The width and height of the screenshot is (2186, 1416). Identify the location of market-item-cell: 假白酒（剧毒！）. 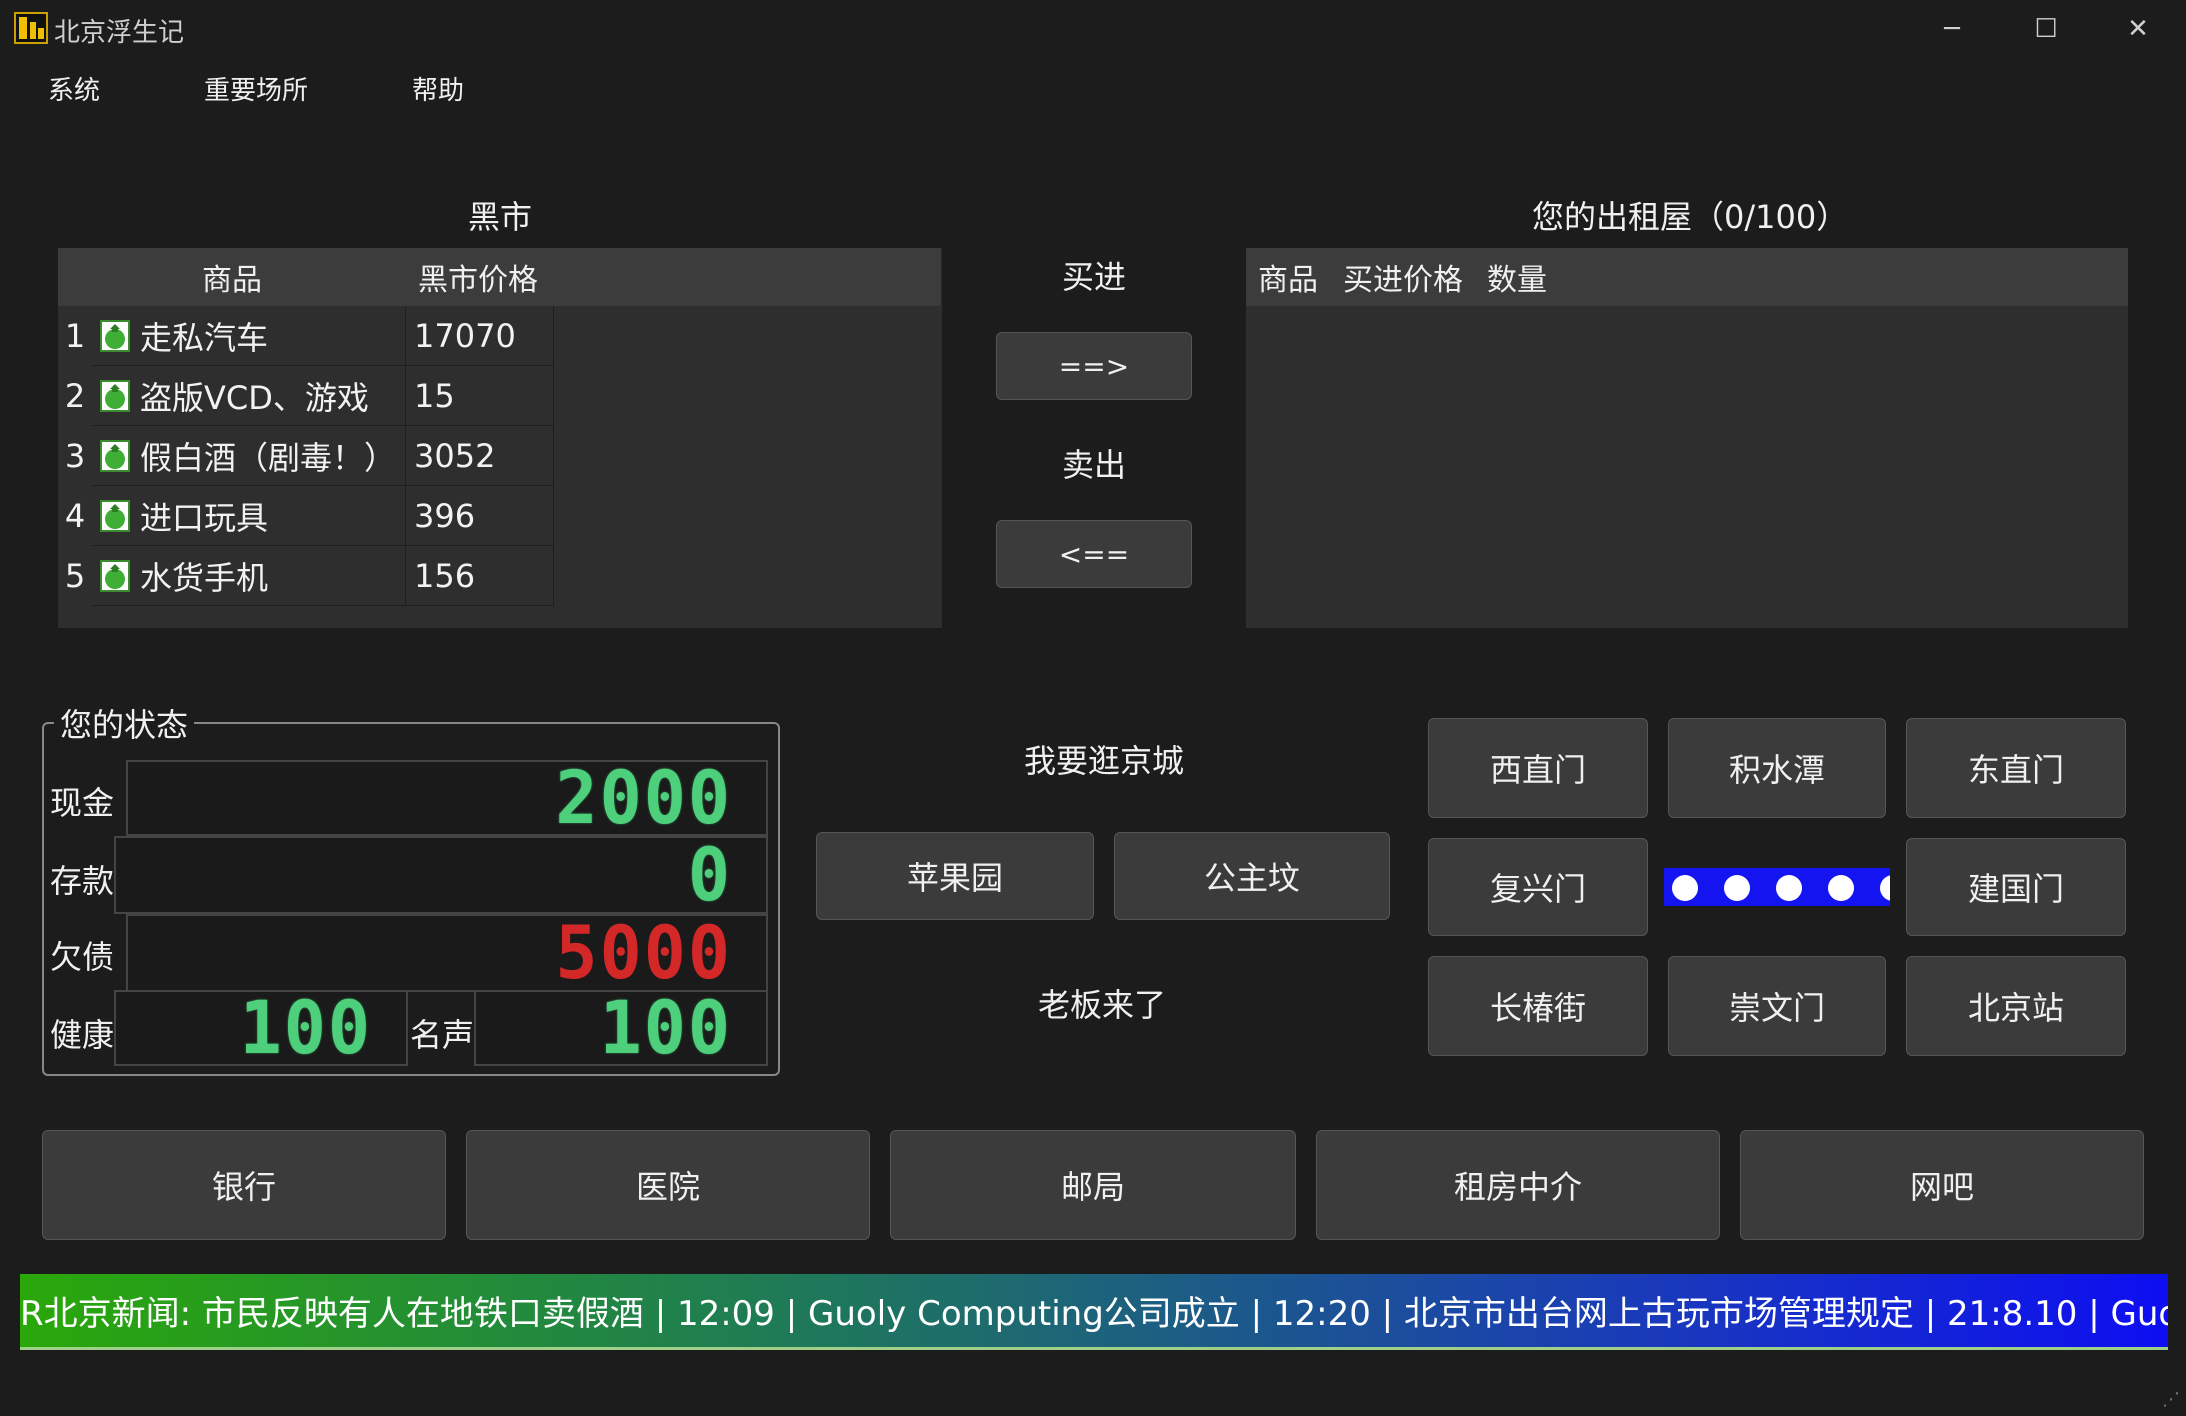
(249, 456).